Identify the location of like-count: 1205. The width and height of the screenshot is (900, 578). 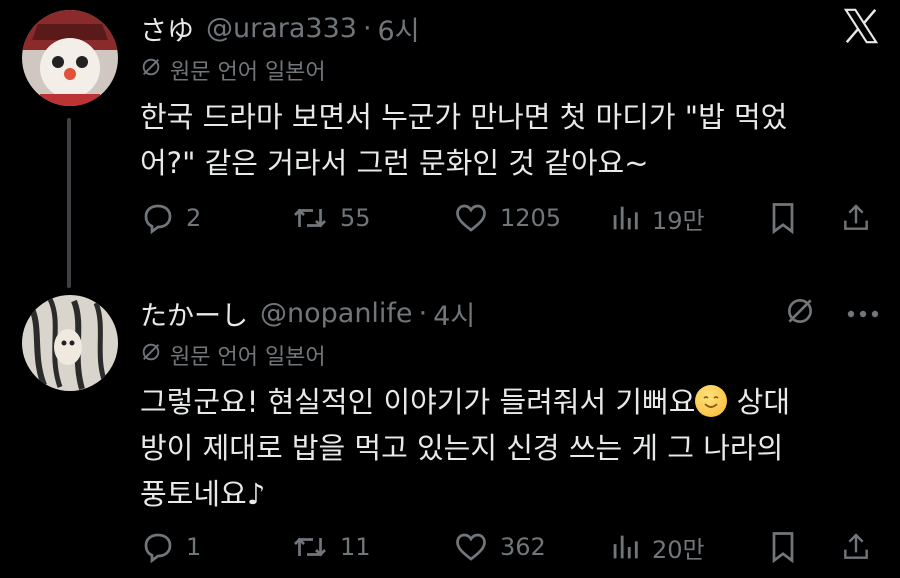
(531, 218).